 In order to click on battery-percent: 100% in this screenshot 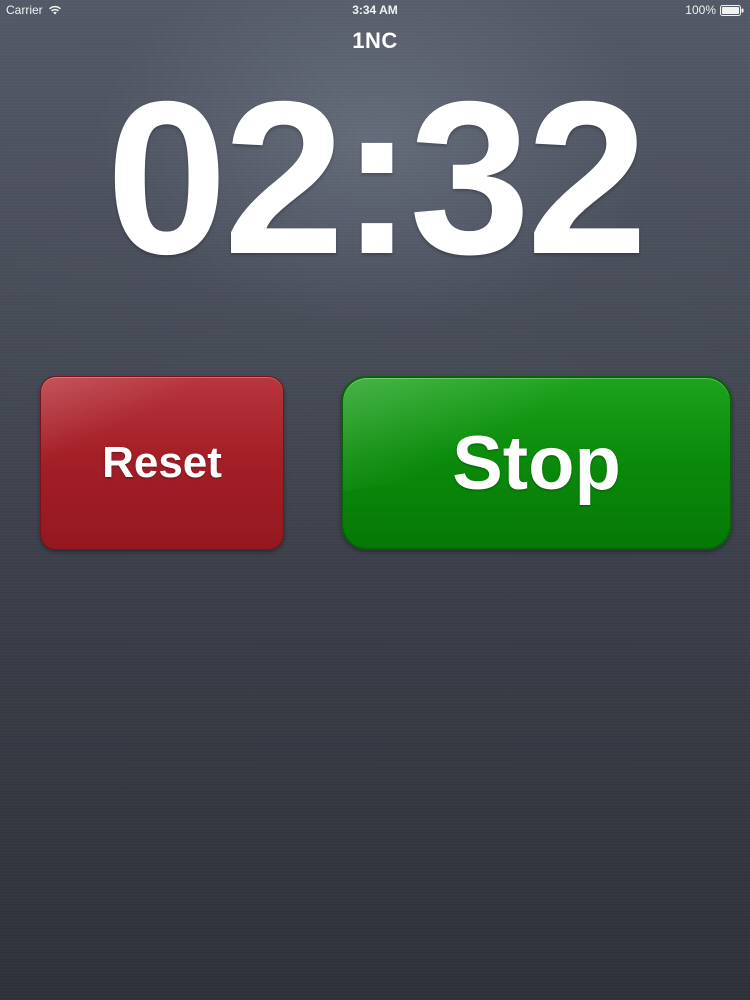, I will do `click(700, 10)`.